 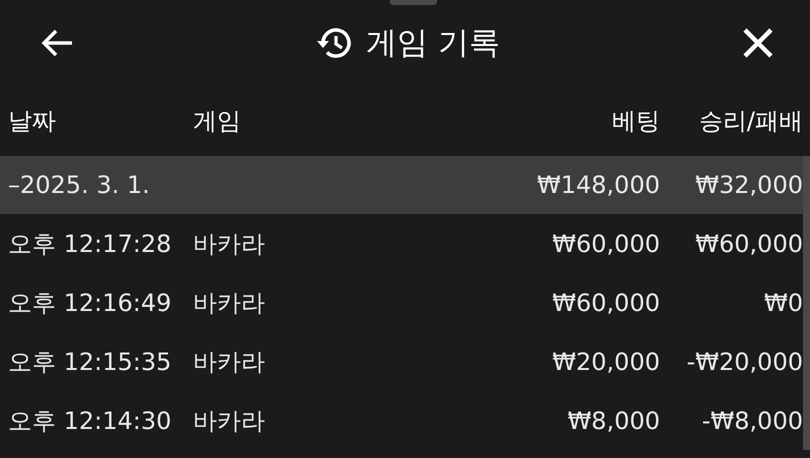 What do you see at coordinates (748, 244) in the screenshot?
I see `result-cell-text: ₩60,000` at bounding box center [748, 244].